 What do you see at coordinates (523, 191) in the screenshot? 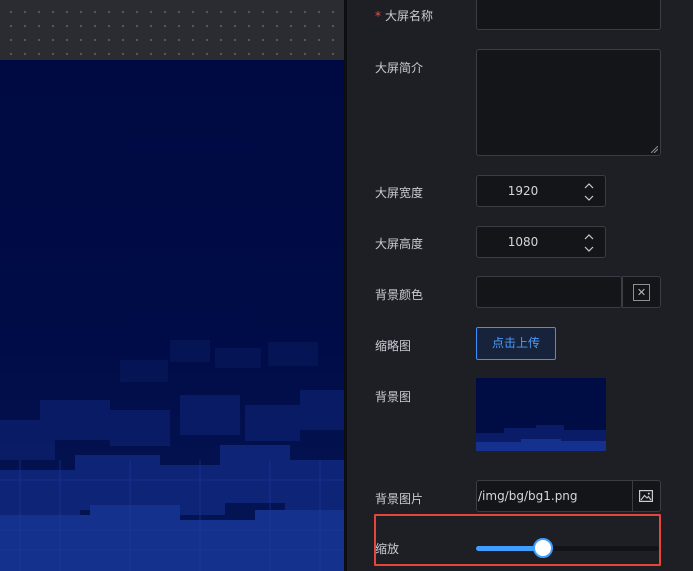
I see `width-value: 1920` at bounding box center [523, 191].